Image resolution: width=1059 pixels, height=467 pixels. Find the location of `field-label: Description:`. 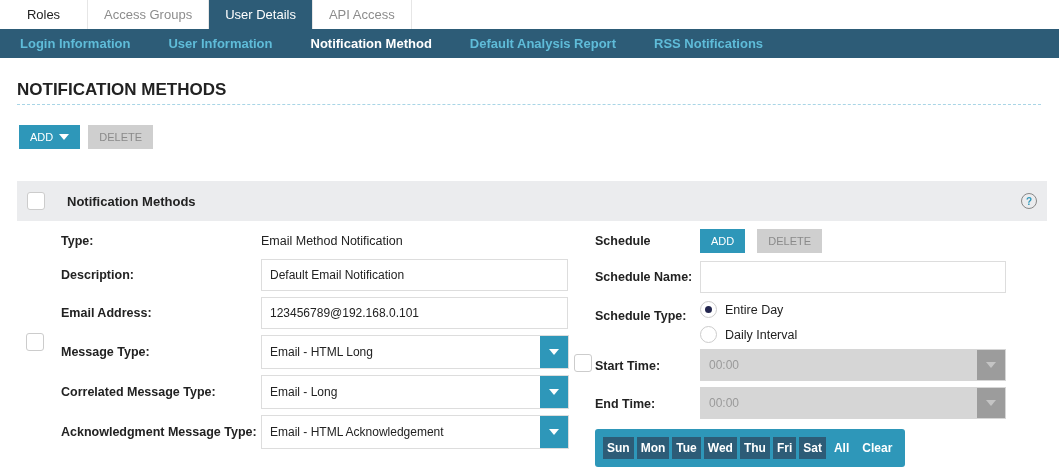

field-label: Description: is located at coordinates (98, 275).